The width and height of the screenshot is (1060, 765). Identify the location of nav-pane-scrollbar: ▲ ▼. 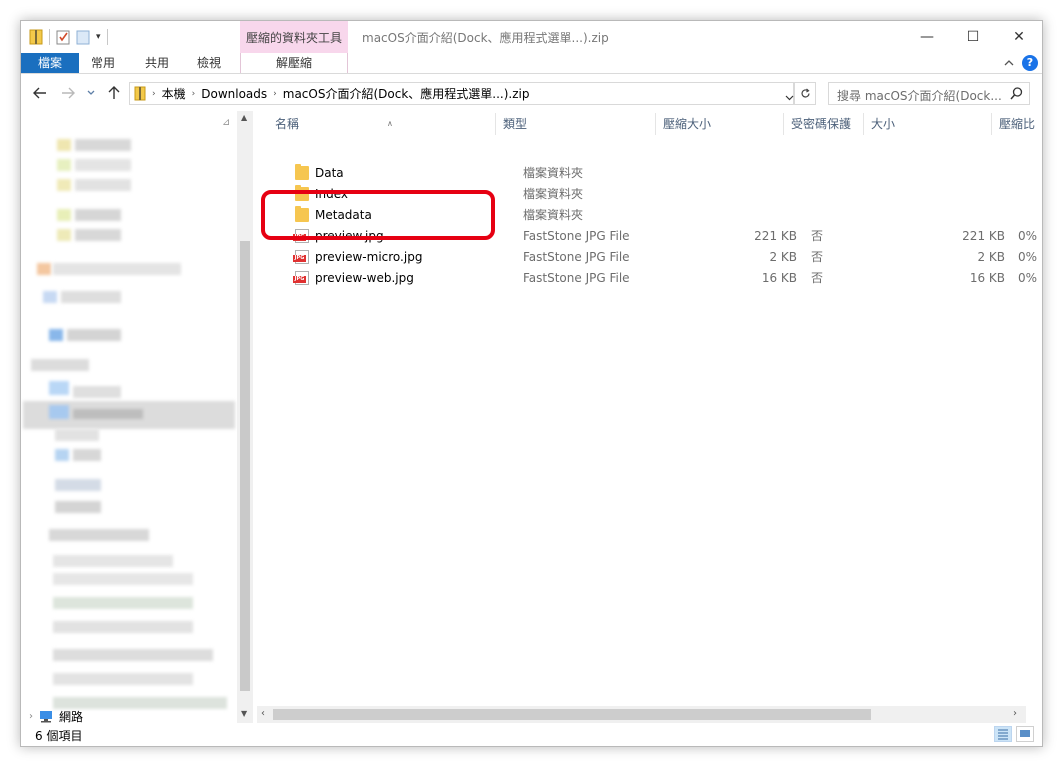
(245, 417).